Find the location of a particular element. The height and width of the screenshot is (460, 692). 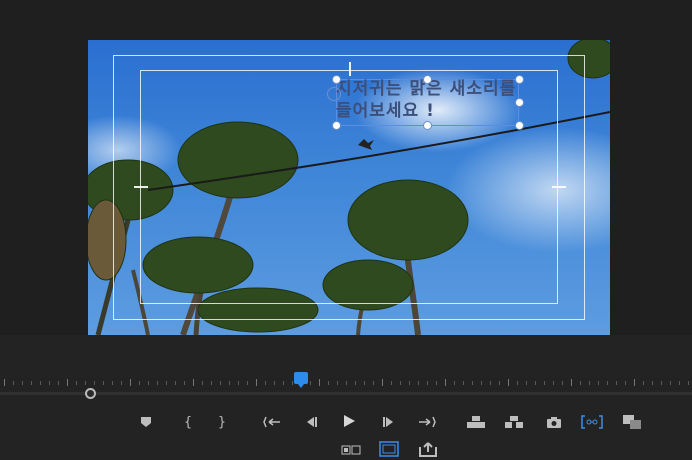

play-icon is located at coordinates (349, 421).